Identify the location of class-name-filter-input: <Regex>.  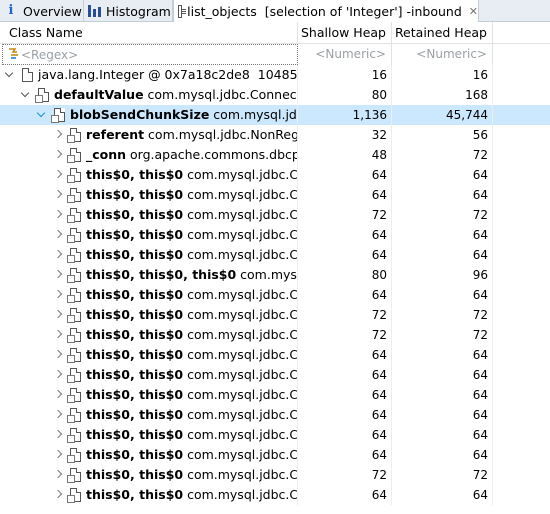
(150, 54).